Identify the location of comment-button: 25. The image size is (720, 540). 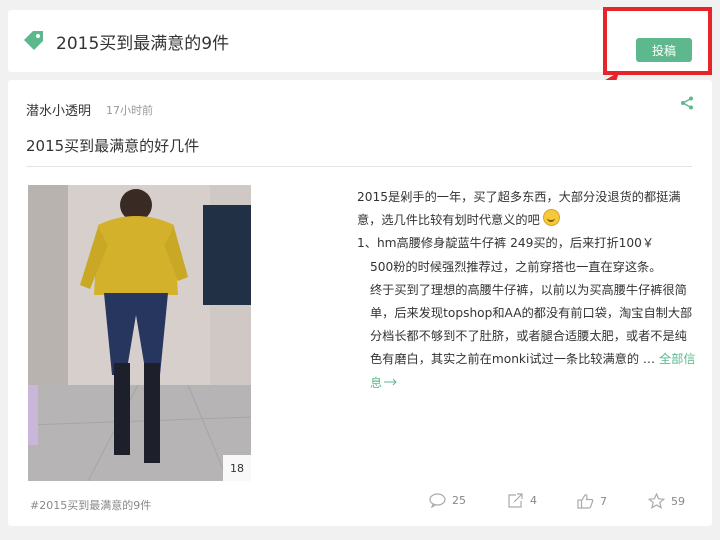
(447, 500).